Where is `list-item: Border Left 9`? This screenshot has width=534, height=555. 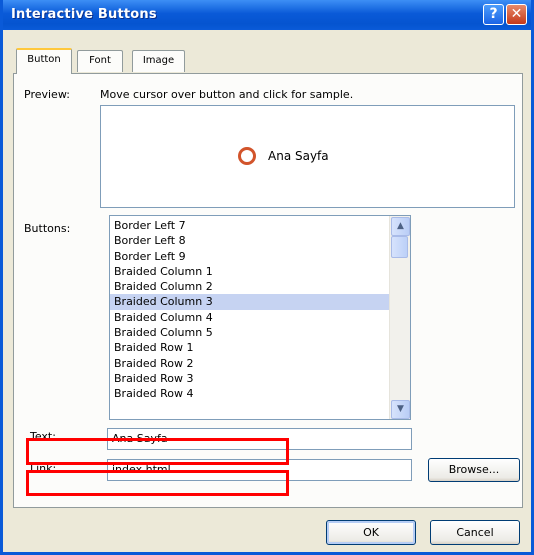
list-item: Border Left 9 is located at coordinates (250, 256).